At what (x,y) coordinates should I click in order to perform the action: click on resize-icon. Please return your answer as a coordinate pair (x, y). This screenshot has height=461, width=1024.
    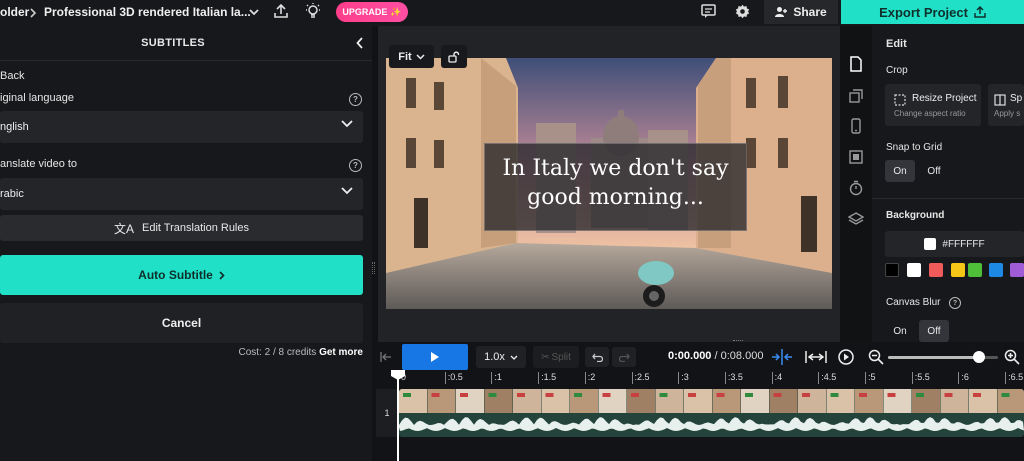
    Looking at the image, I should click on (900, 100).